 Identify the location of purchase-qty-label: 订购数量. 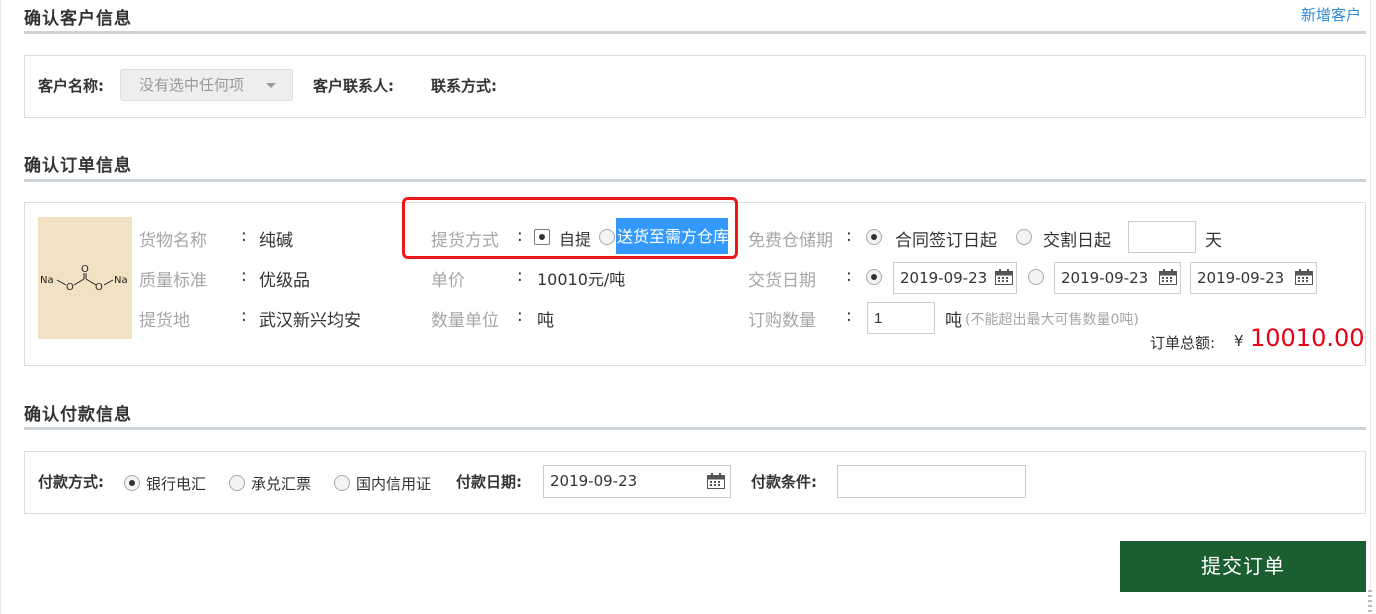
(782, 321).